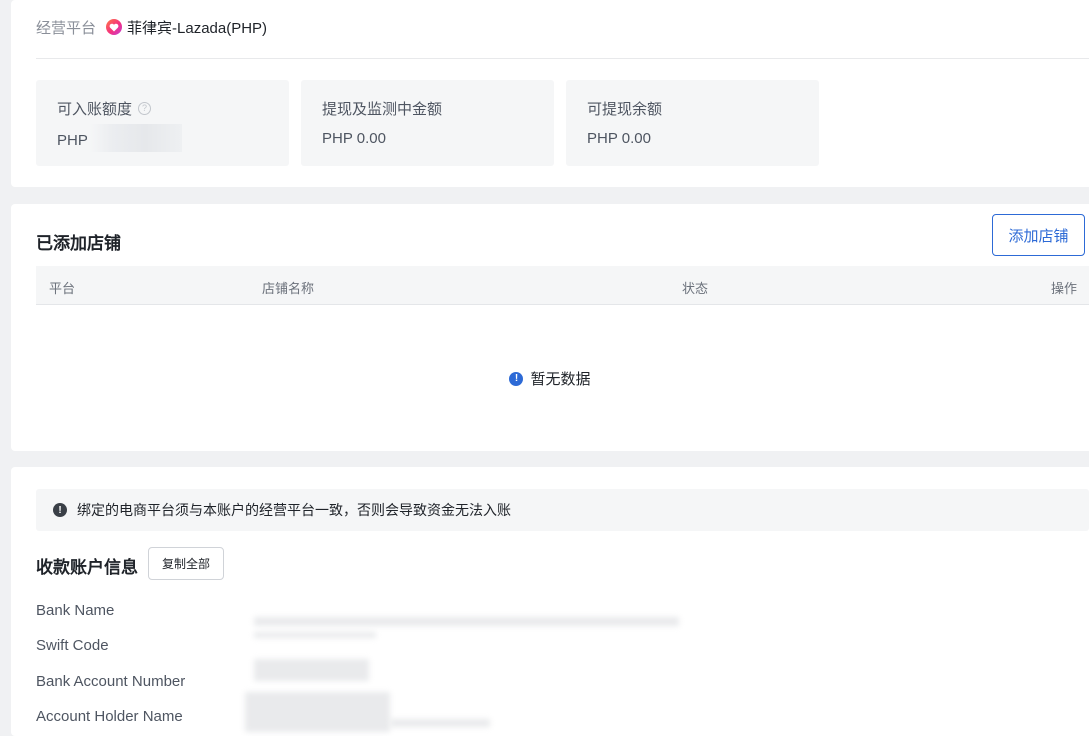 The image size is (1089, 736). Describe the element at coordinates (66, 28) in the screenshot. I see `platform-label: 经营平台` at that location.